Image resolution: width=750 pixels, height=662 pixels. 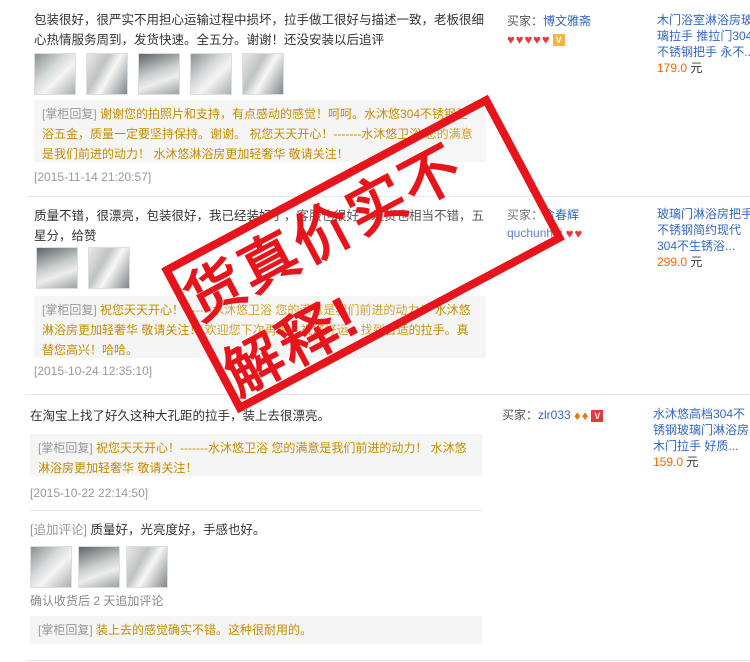 I want to click on review-date: [2015-10-22 22:14:50], so click(x=89, y=493).